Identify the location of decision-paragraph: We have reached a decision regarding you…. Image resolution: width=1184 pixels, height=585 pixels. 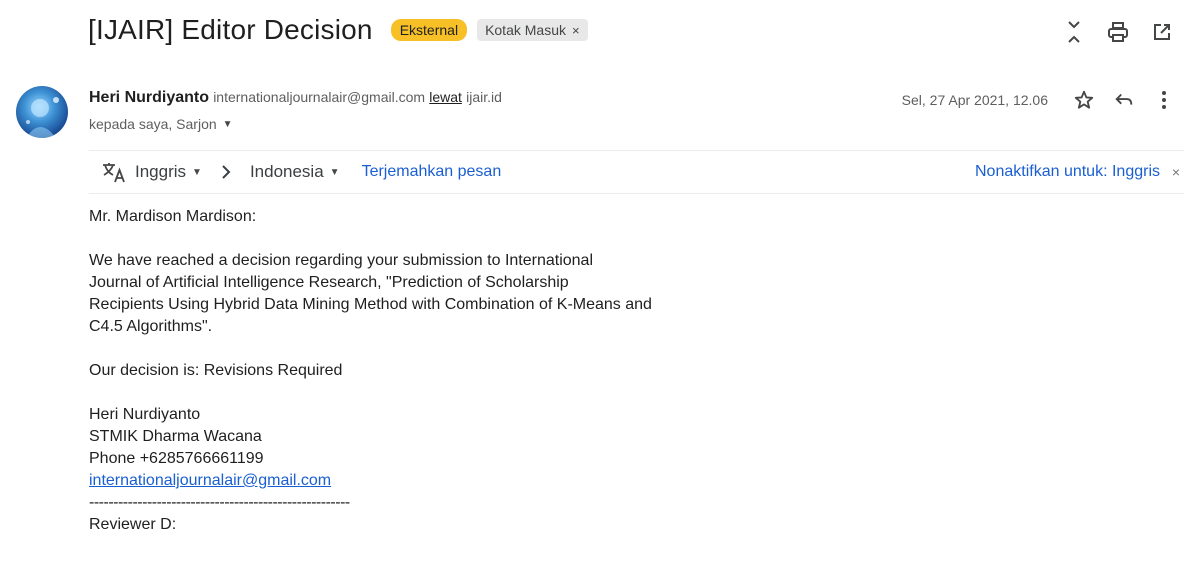
(409, 294).